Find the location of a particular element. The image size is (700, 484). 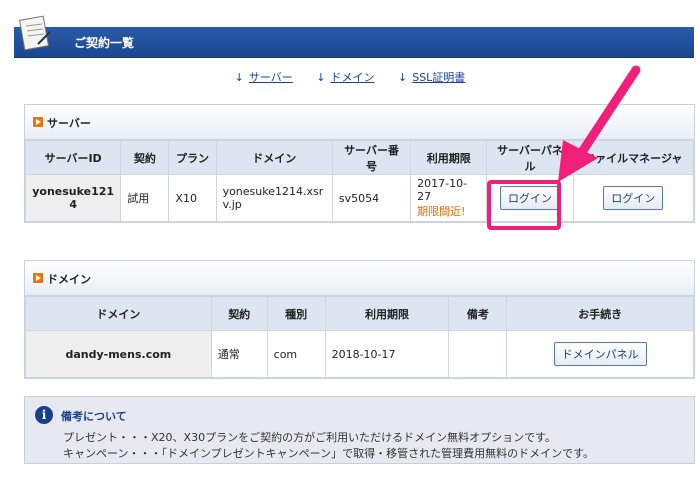

domain-name: dandy-mens.com is located at coordinates (118, 354).